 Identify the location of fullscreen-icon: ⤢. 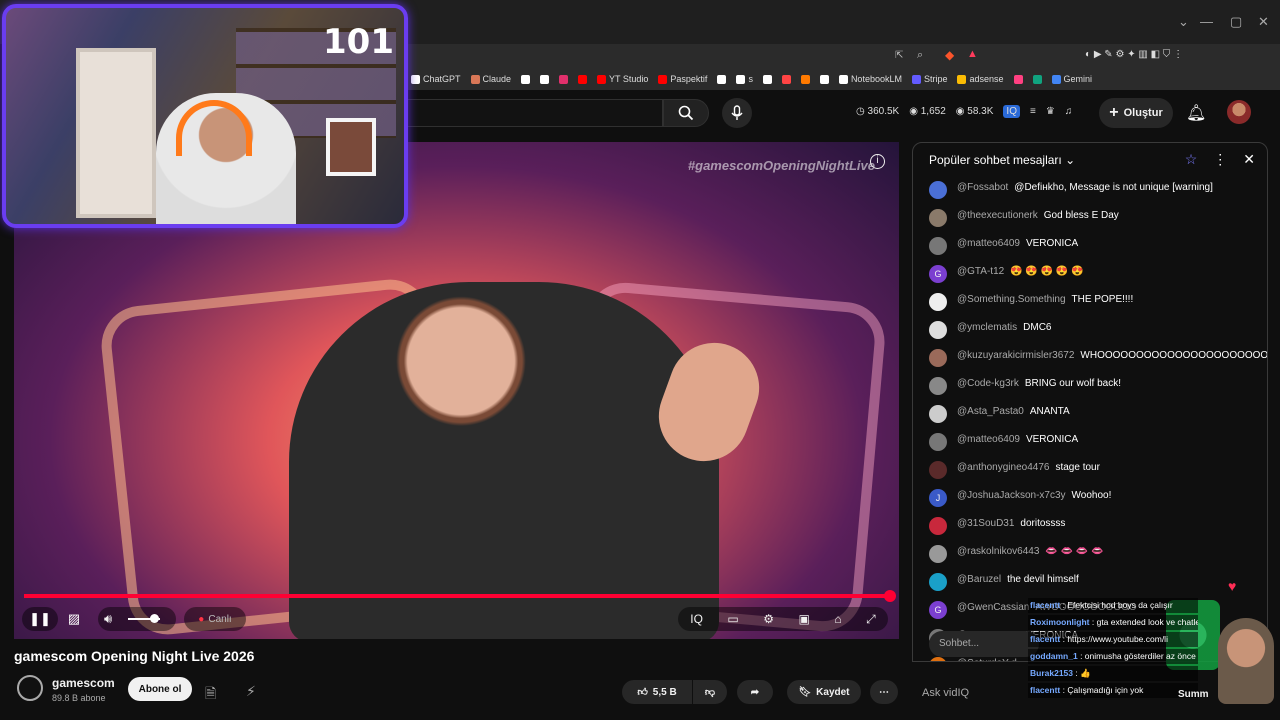
(871, 619).